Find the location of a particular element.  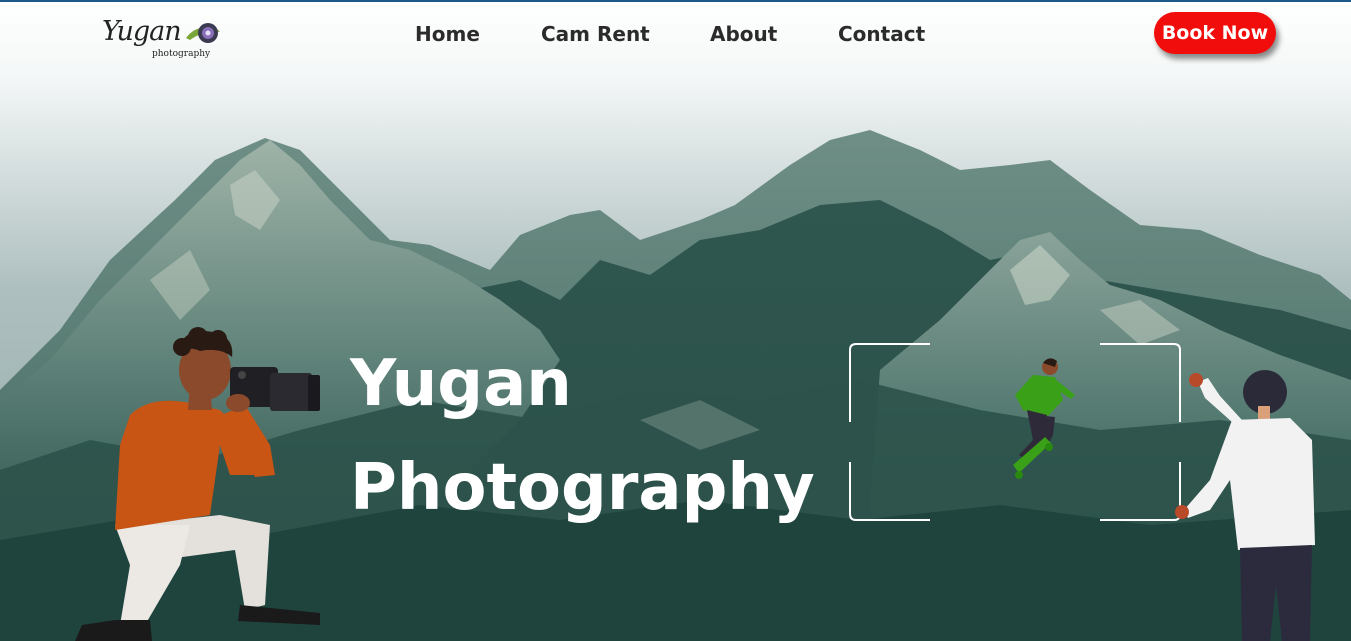

nav-about-link: About is located at coordinates (743, 34).